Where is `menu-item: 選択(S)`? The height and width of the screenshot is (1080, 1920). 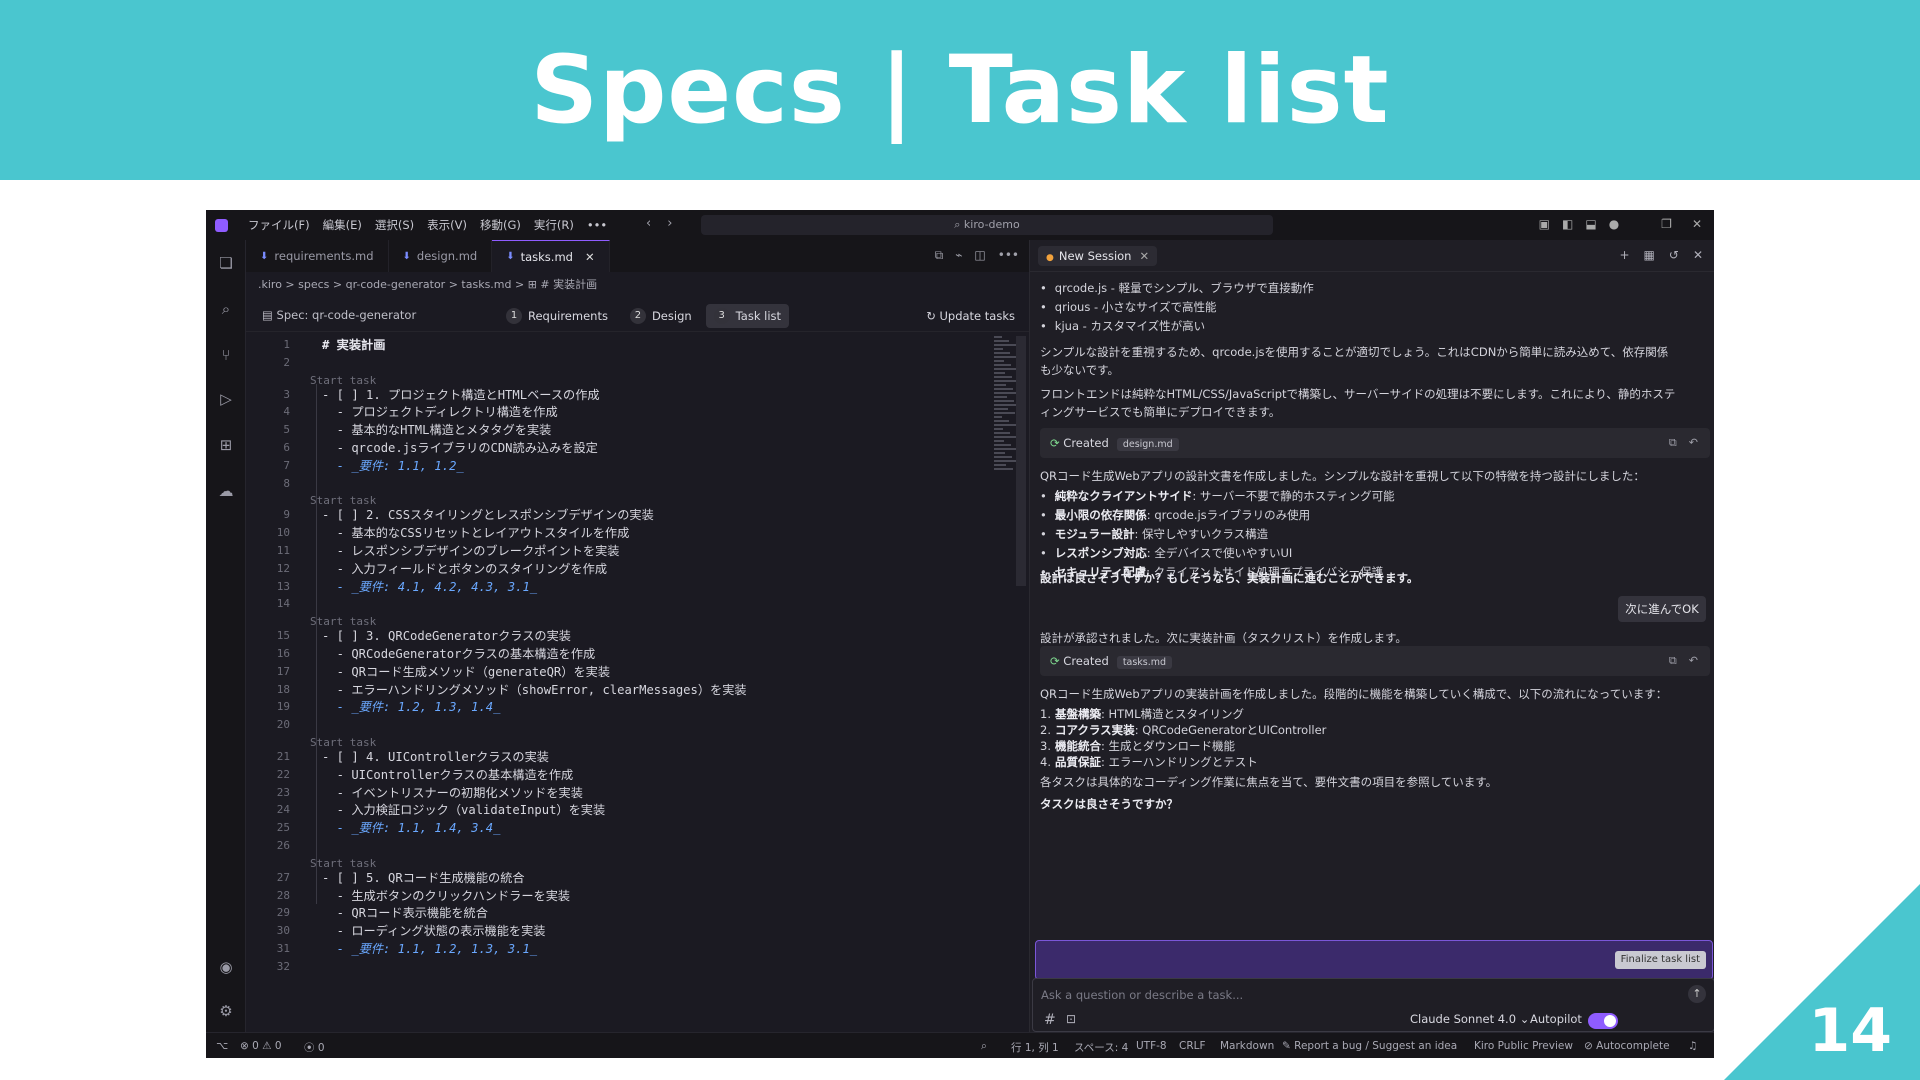 menu-item: 選択(S) is located at coordinates (394, 225).